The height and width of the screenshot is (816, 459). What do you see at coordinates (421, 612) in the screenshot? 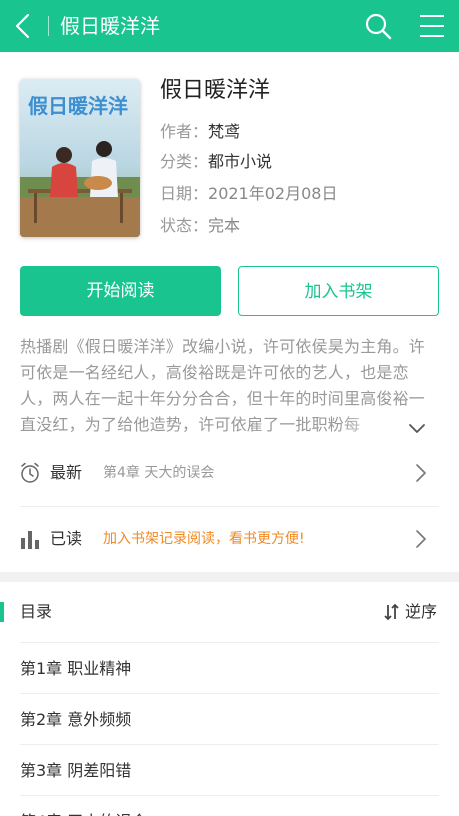
I see `sort-reverse-button: 逆序` at bounding box center [421, 612].